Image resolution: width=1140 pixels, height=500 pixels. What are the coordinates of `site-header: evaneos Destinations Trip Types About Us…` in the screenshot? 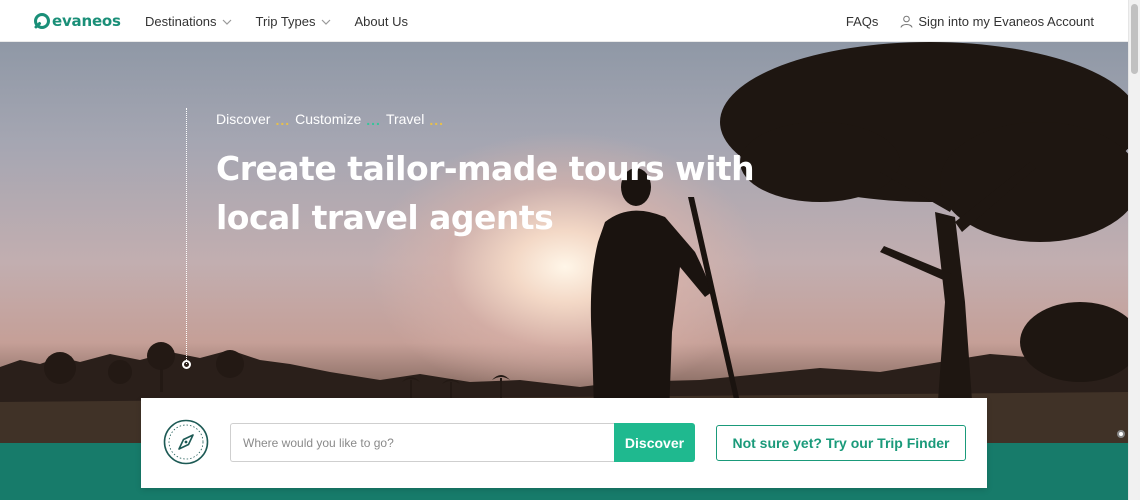 It's located at (564, 21).